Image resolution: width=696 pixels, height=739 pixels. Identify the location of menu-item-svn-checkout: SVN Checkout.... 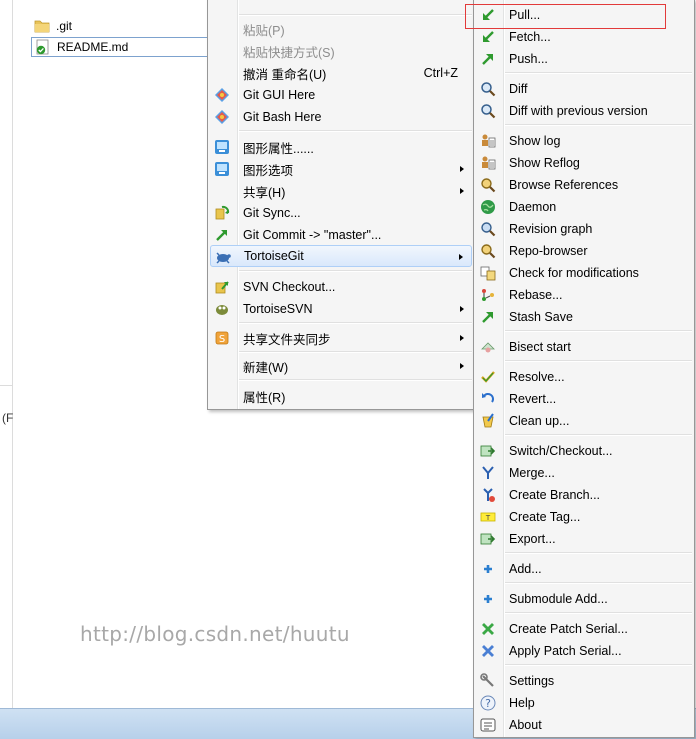
(341, 287).